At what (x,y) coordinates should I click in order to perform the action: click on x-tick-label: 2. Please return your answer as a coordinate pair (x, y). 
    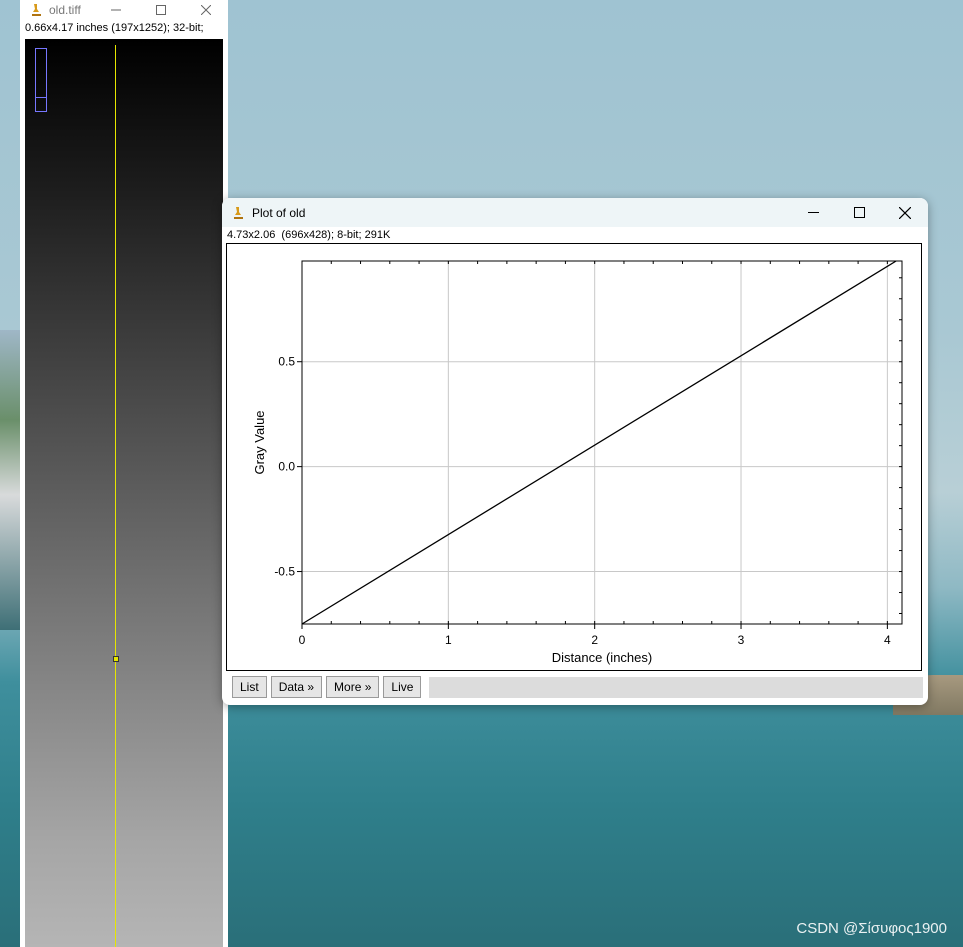
    Looking at the image, I should click on (594, 640).